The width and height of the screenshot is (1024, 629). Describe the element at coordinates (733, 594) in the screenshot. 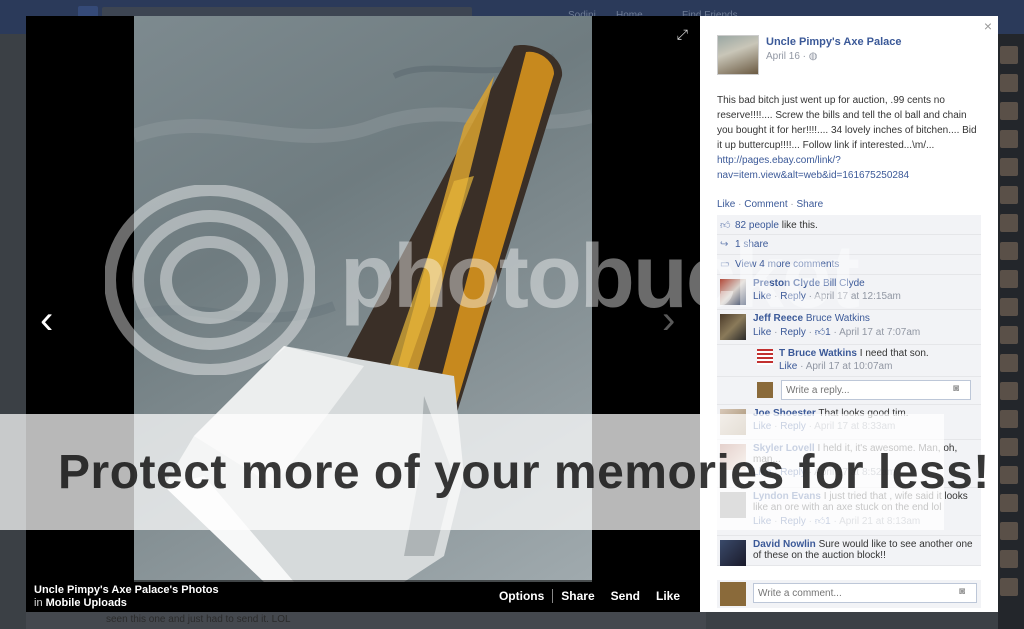

I see `viewer-avatar` at that location.